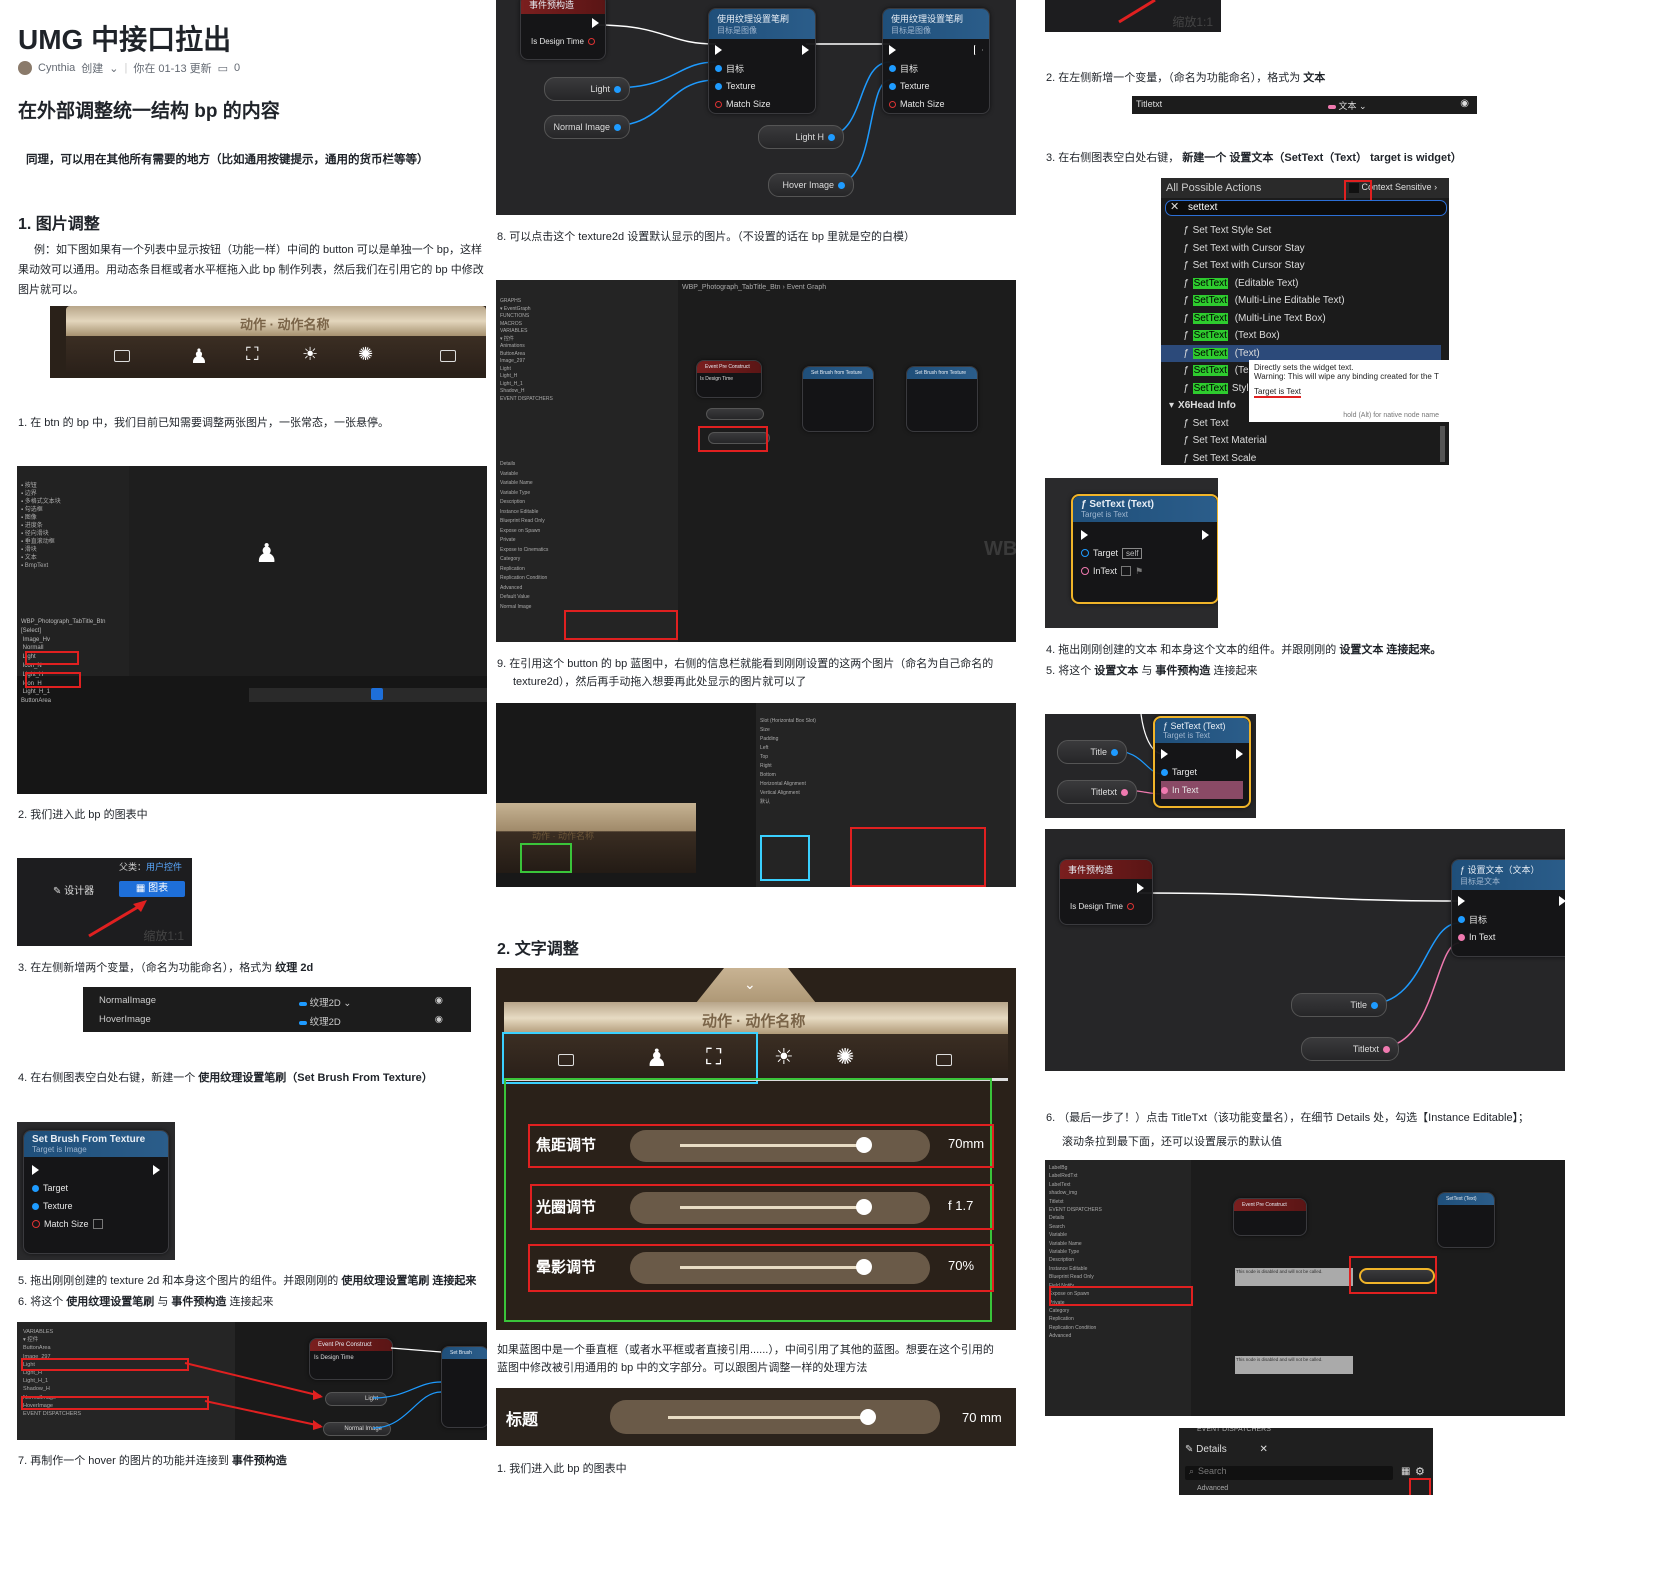  What do you see at coordinates (53, 680) in the screenshot?
I see `highlight-light-h` at bounding box center [53, 680].